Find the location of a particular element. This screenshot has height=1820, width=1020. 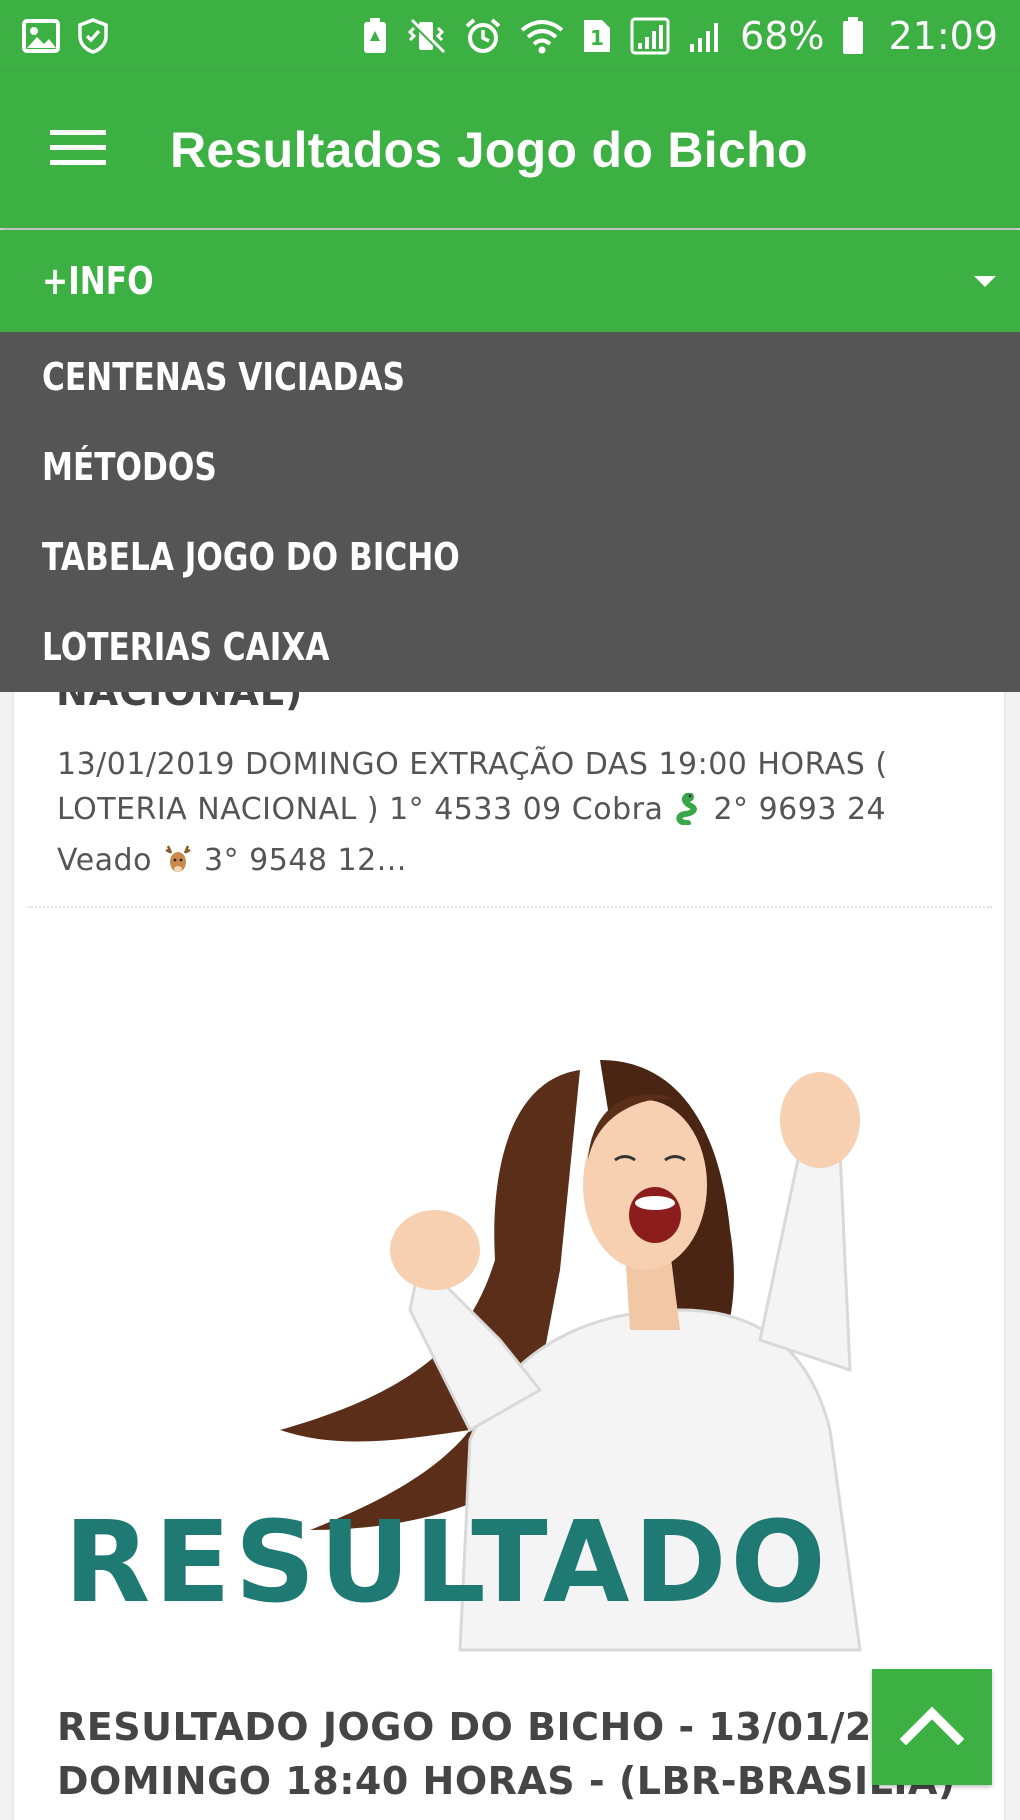

app-title: Resultados Jogo do Bicho is located at coordinates (489, 150).